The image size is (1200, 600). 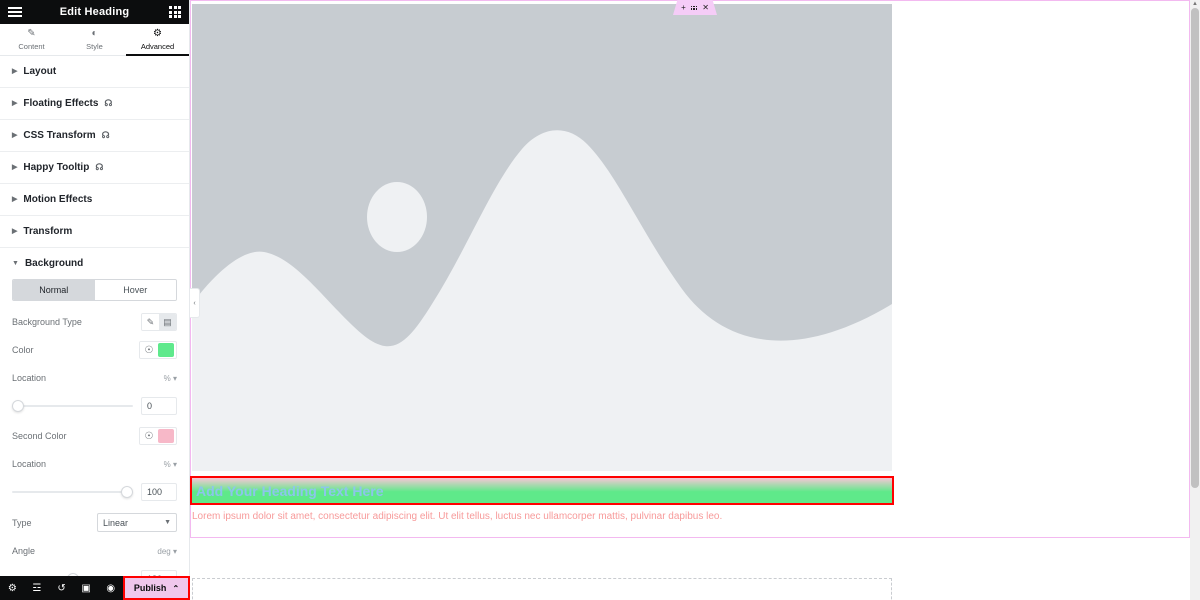 I want to click on second-location-label: Location, so click(x=29, y=464).